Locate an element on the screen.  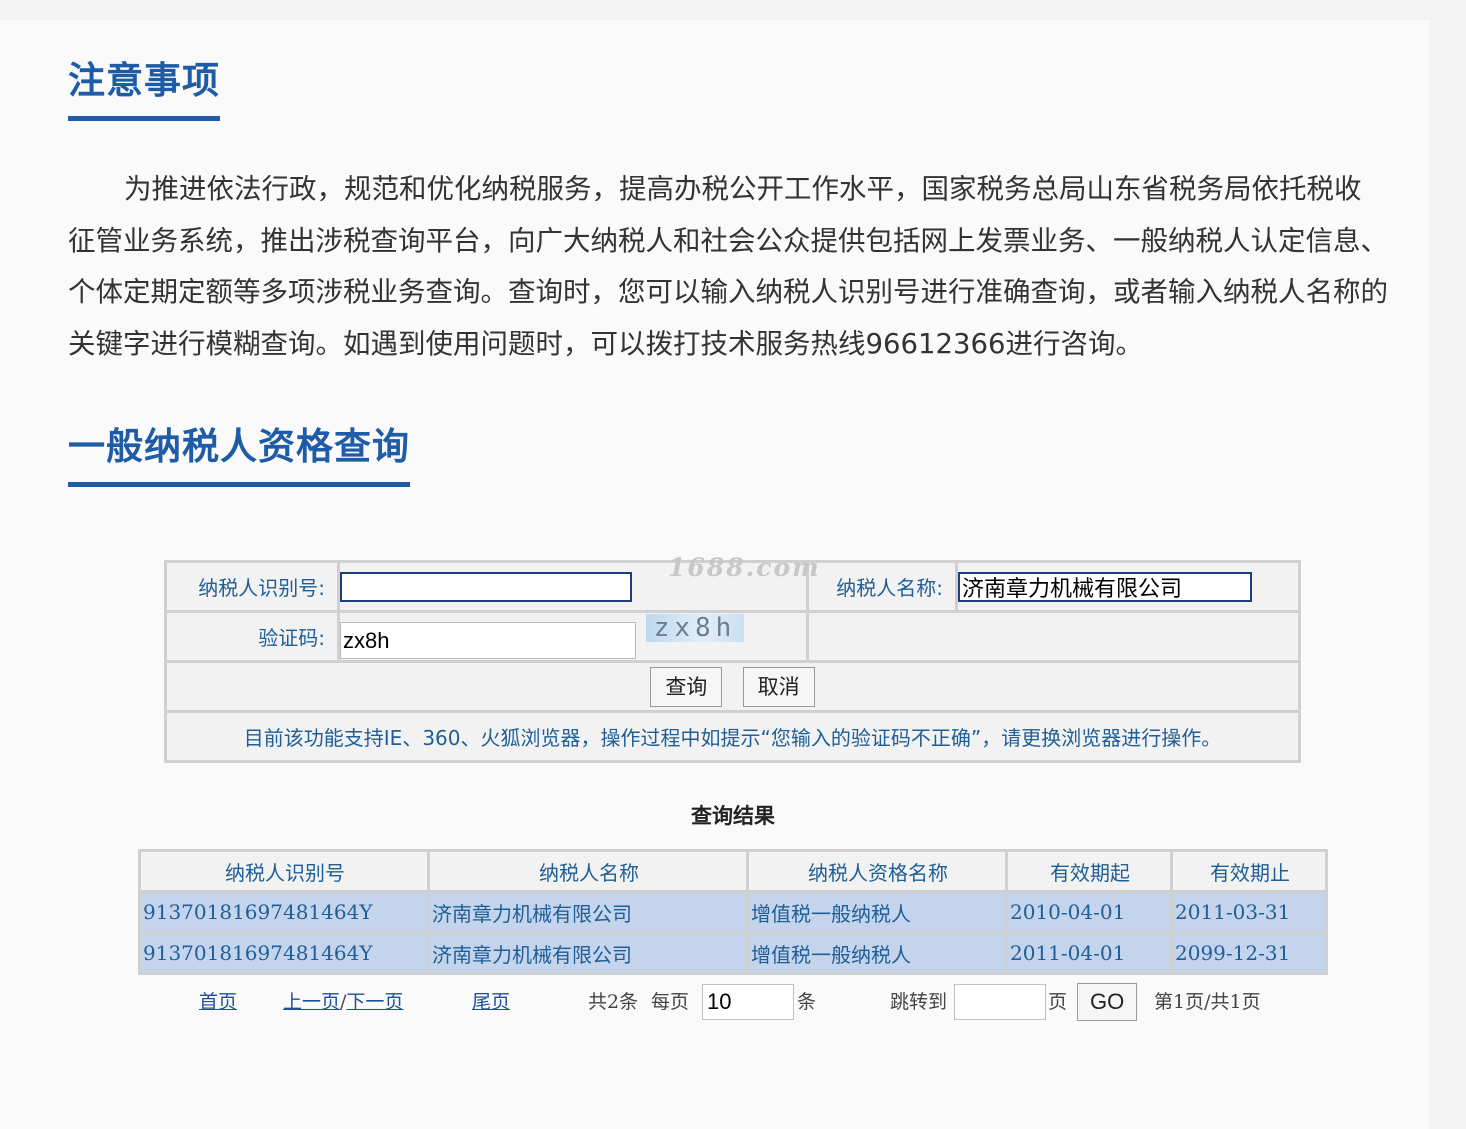
empty-cell is located at coordinates (1053, 636).